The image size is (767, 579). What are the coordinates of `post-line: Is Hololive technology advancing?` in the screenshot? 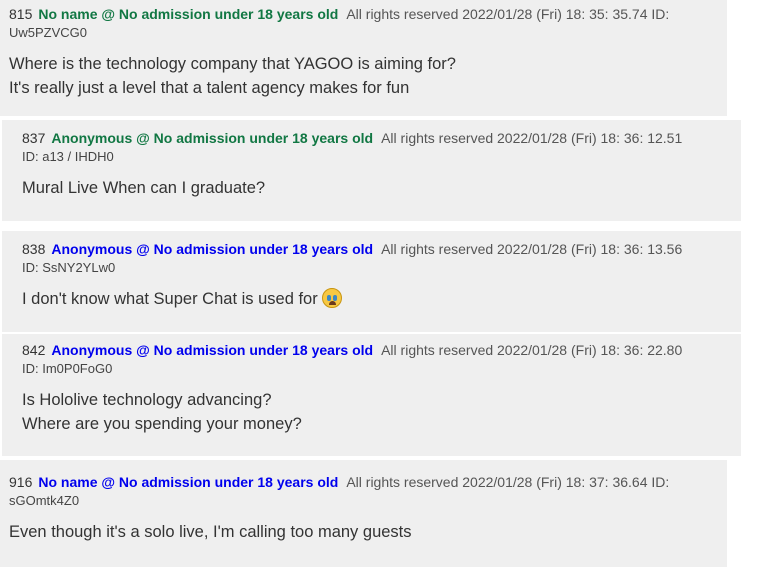 It's located at (147, 400).